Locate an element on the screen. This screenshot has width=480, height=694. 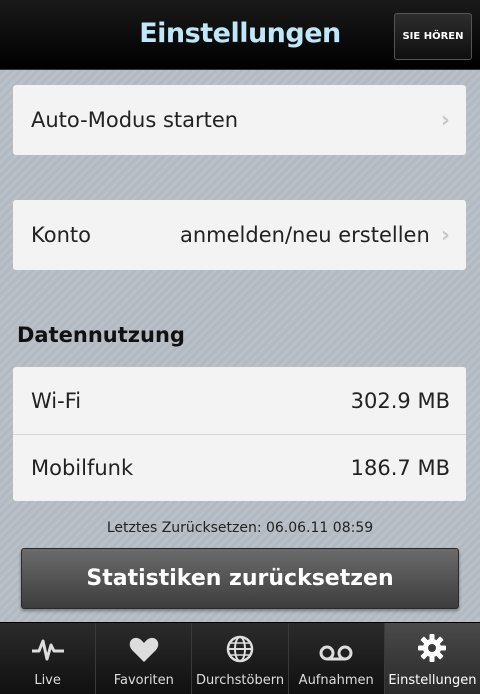
tab-aufnahmen: Aufnahmen is located at coordinates (337, 658).